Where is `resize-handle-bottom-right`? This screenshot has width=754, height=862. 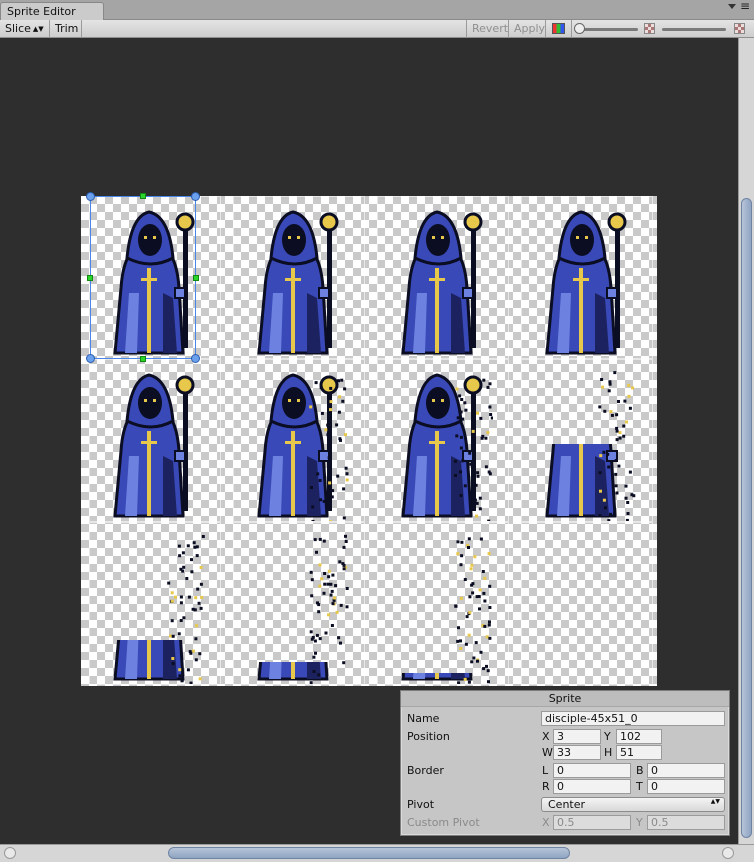 resize-handle-bottom-right is located at coordinates (195, 358).